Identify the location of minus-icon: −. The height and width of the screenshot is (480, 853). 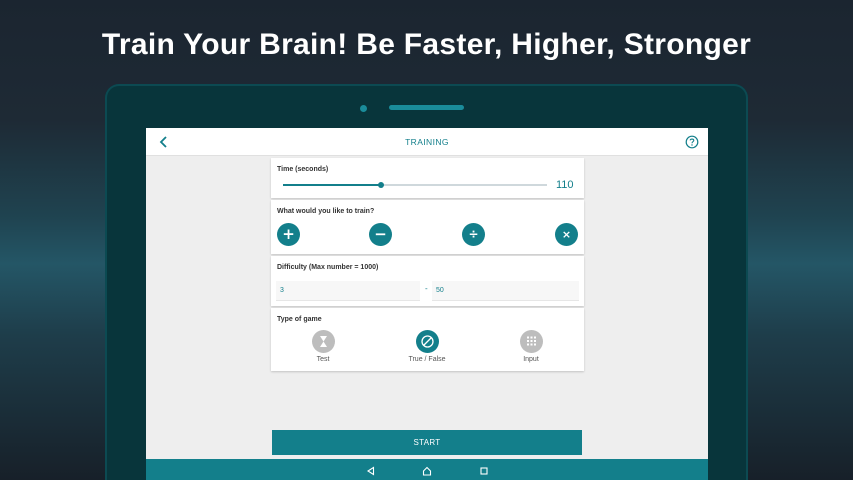
(380, 234).